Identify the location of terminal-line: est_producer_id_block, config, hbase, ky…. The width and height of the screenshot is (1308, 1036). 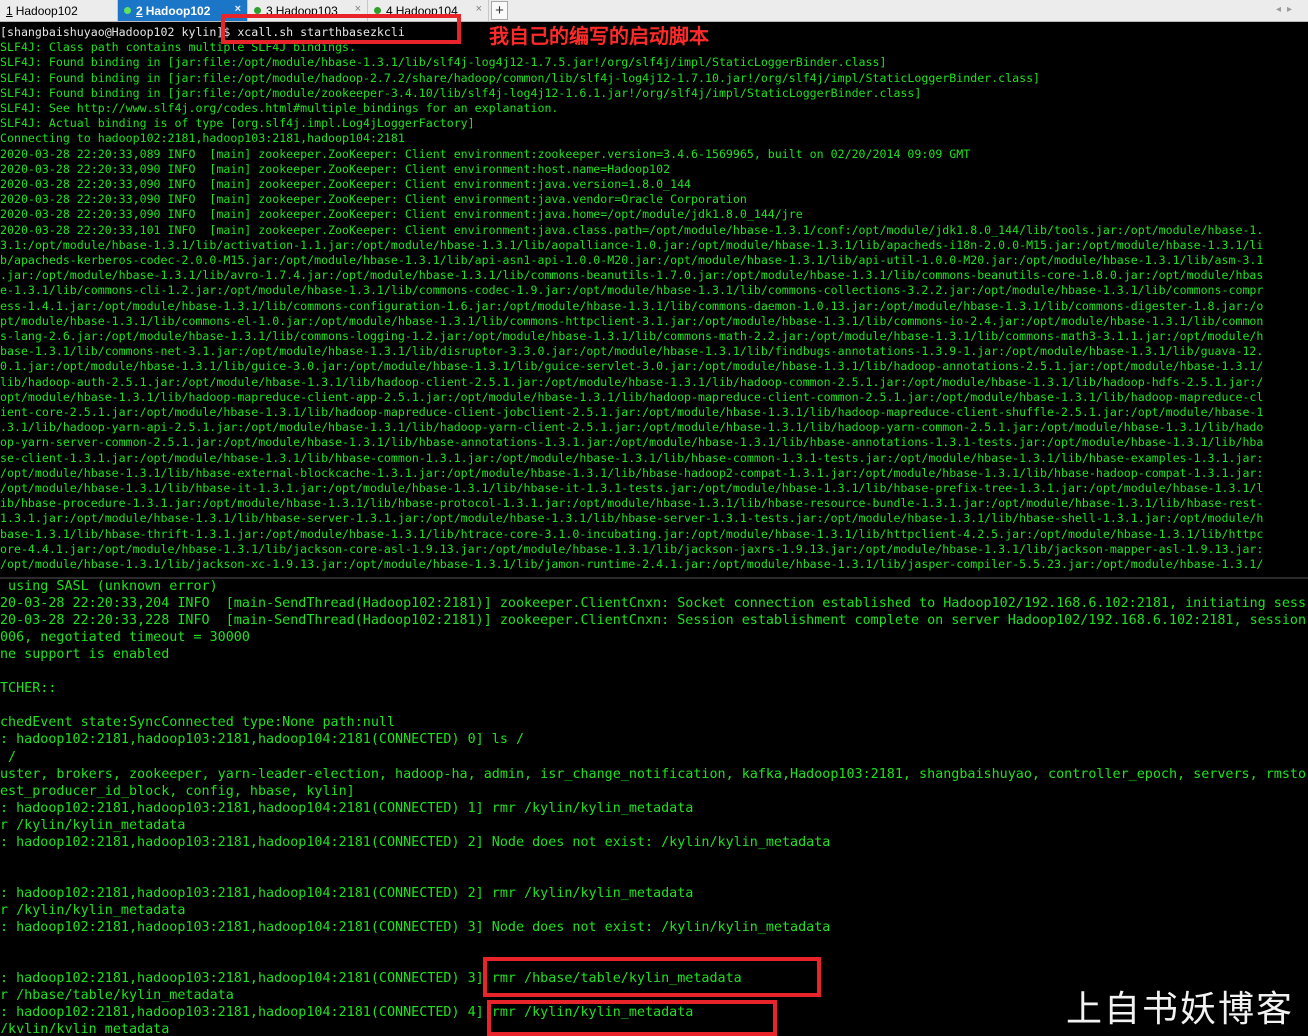
(177, 791).